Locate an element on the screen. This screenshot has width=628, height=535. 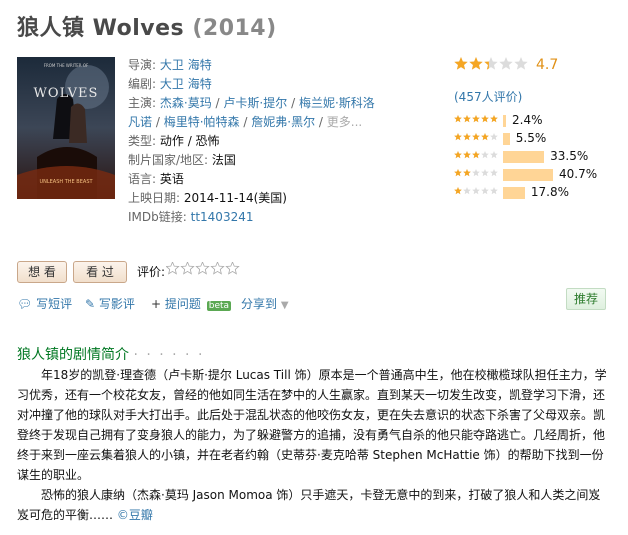
plus-icon: + is located at coordinates (156, 304).